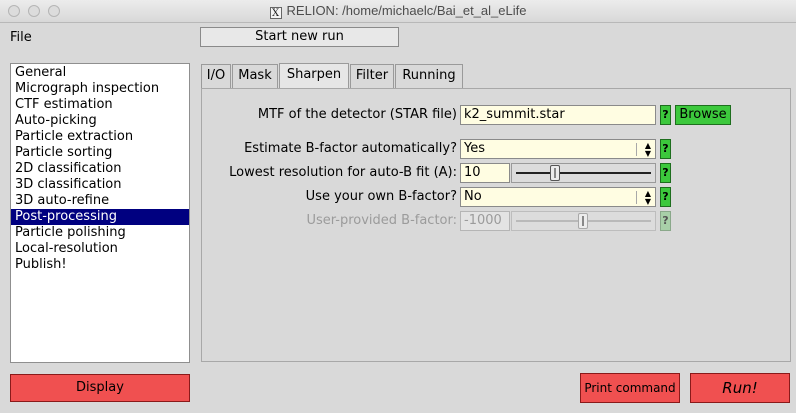 The image size is (796, 413). I want to click on title-bar: X RELION: /home/michaelc/Bai_et_al_eLife, so click(398, 11).